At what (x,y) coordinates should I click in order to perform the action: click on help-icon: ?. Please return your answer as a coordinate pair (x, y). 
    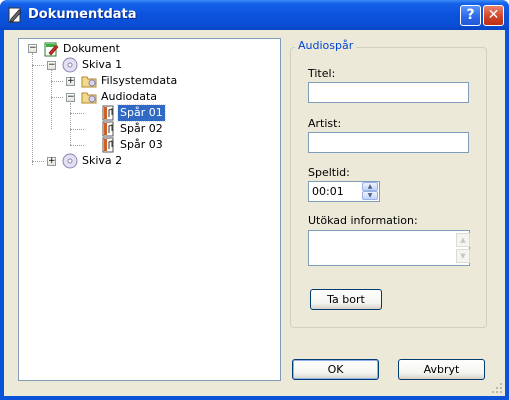
    Looking at the image, I should click on (470, 15).